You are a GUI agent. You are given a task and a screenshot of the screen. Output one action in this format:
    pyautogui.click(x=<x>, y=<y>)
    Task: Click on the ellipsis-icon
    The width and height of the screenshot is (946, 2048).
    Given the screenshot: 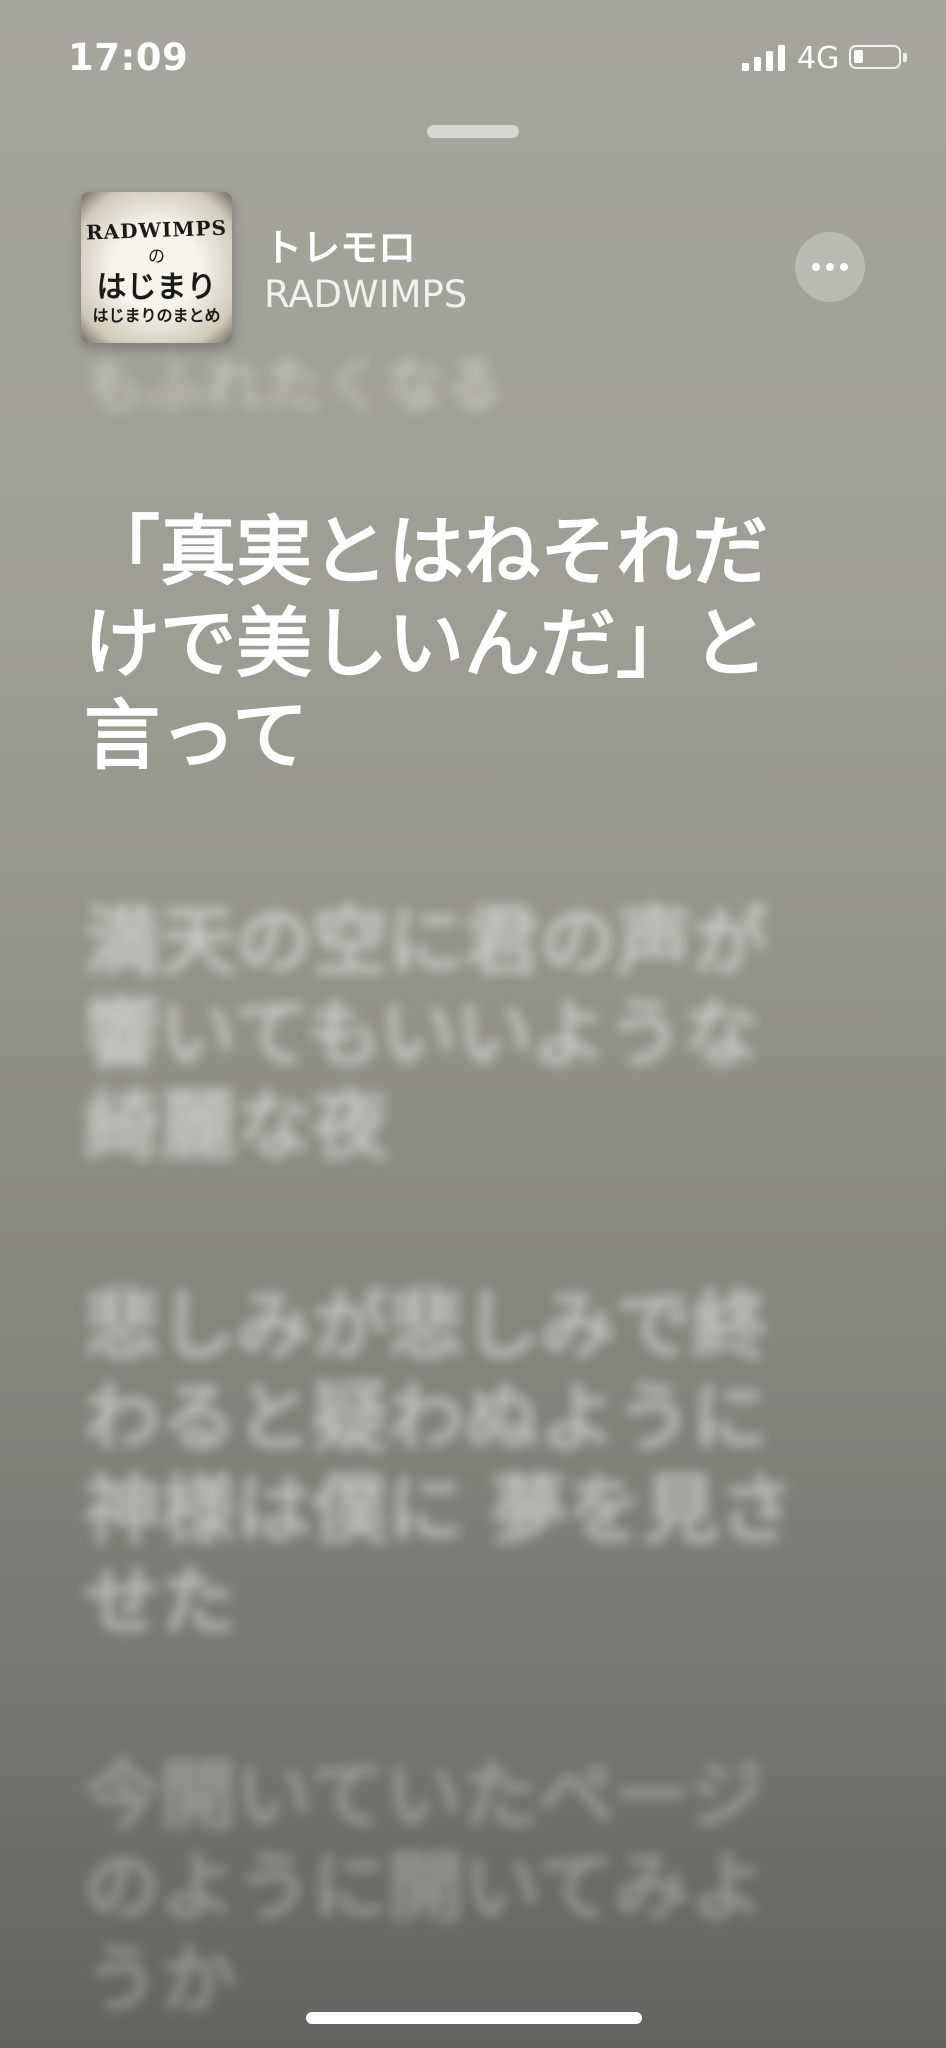 What is the action you would take?
    pyautogui.click(x=830, y=267)
    